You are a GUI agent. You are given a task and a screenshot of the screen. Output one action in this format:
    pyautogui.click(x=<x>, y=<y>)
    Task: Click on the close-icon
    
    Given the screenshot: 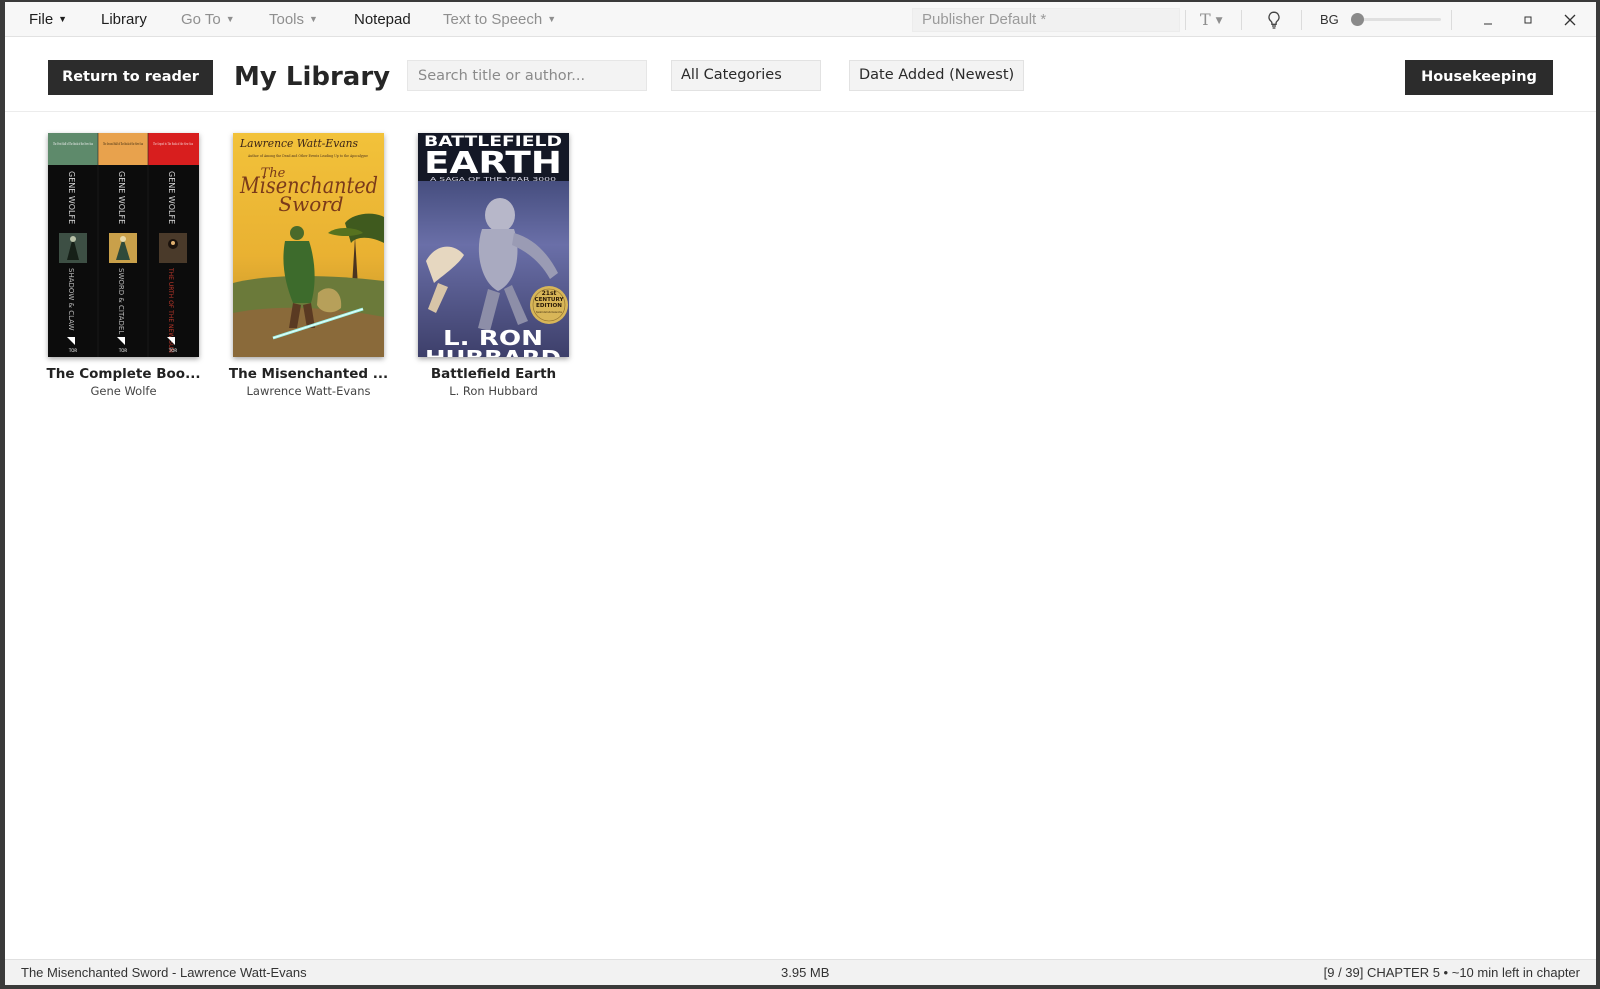 What is the action you would take?
    pyautogui.click(x=1570, y=19)
    